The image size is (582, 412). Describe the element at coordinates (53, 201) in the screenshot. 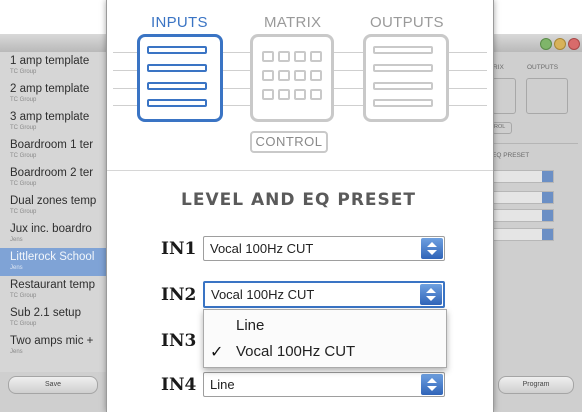

I see `template-name: Dual zones temp` at that location.